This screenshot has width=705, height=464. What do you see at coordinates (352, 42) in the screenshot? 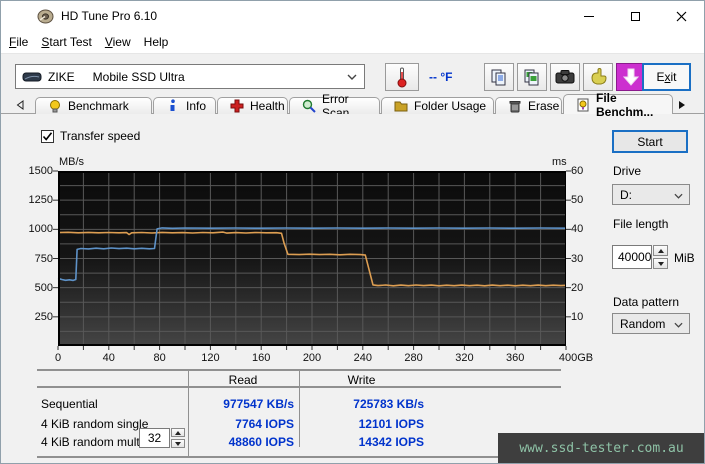
I see `menu-bar: File Start Test View Help` at bounding box center [352, 42].